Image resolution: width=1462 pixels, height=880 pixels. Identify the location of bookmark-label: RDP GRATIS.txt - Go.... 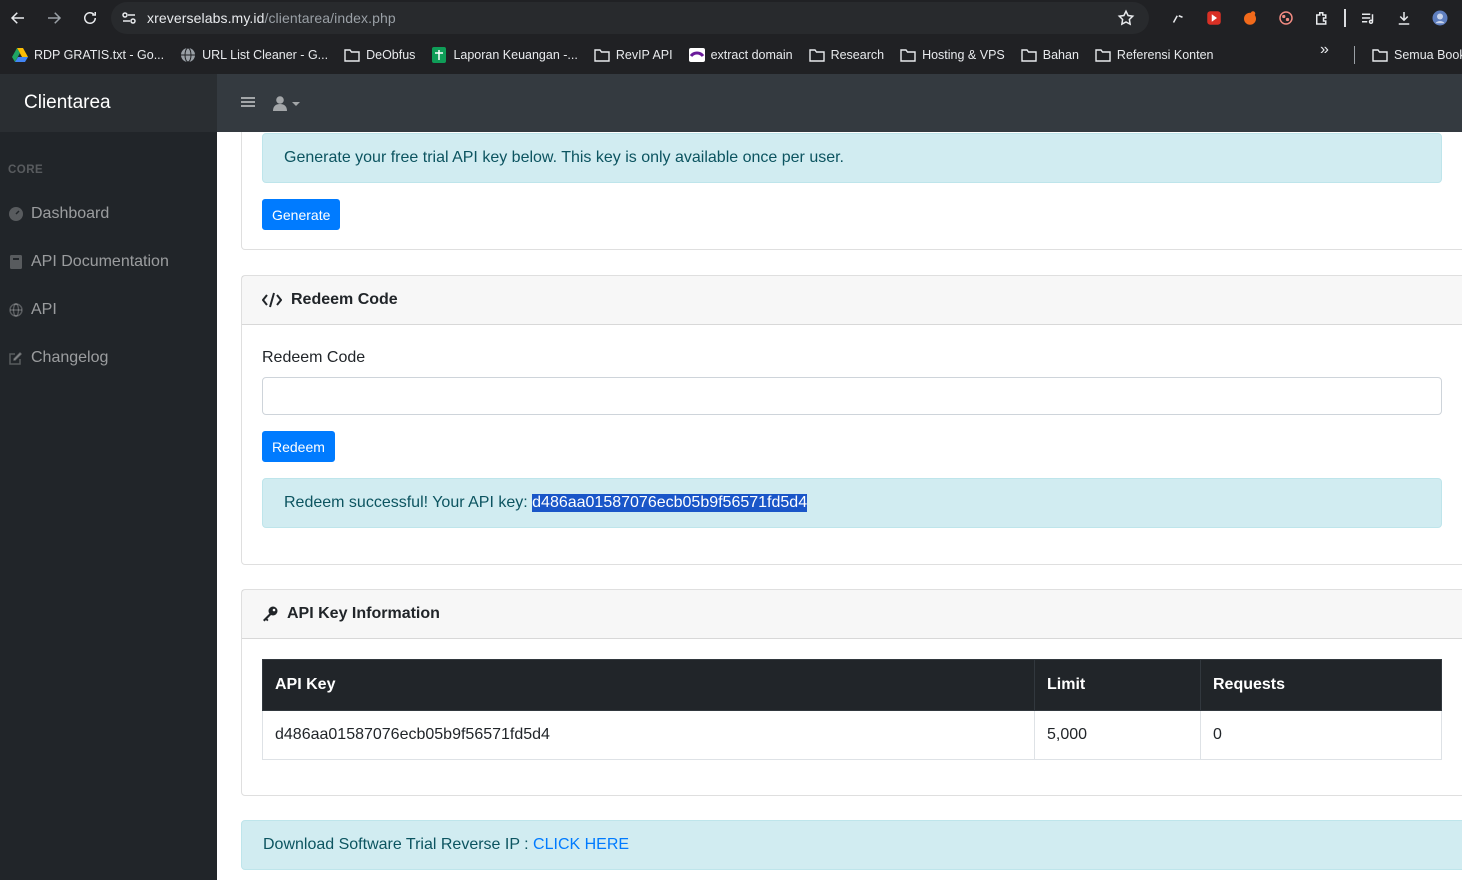
(99, 55).